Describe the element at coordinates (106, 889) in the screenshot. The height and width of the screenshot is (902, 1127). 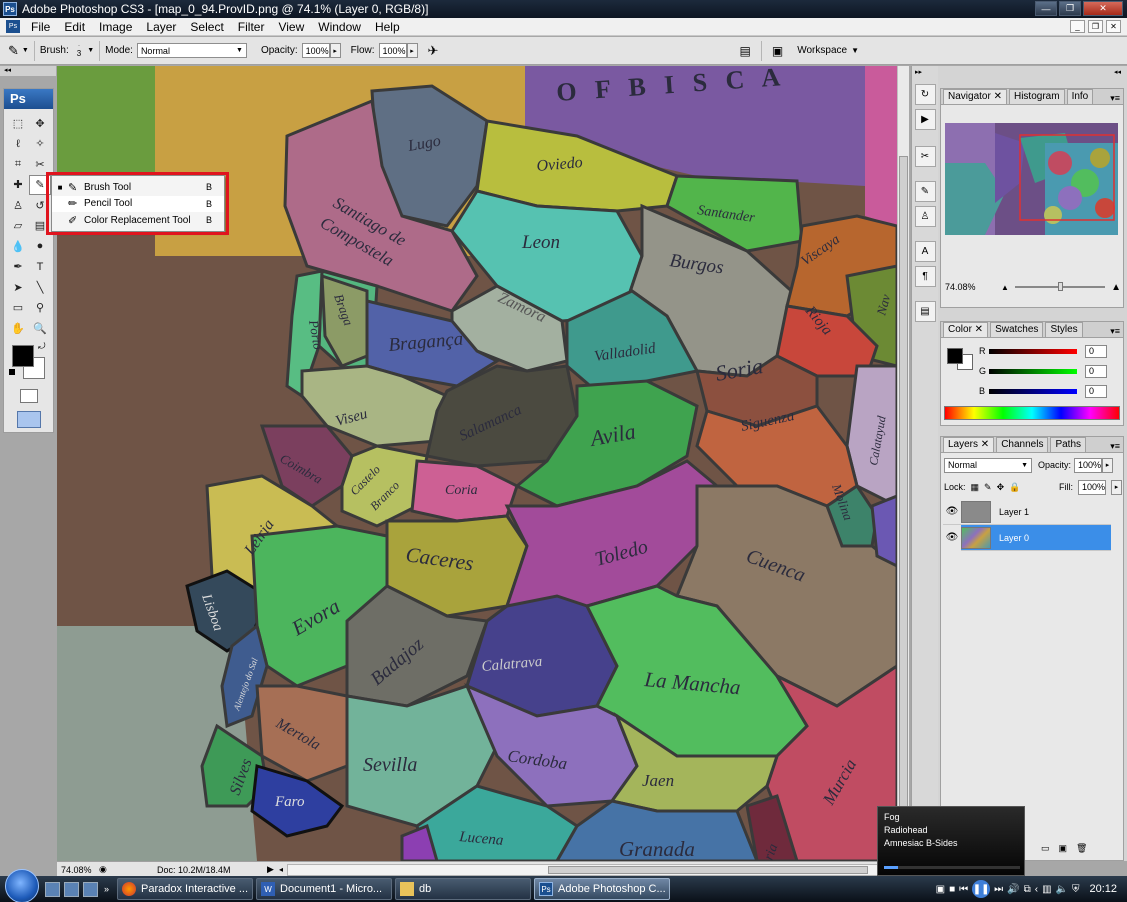
I see `quicklaunch-more-icon: »` at that location.